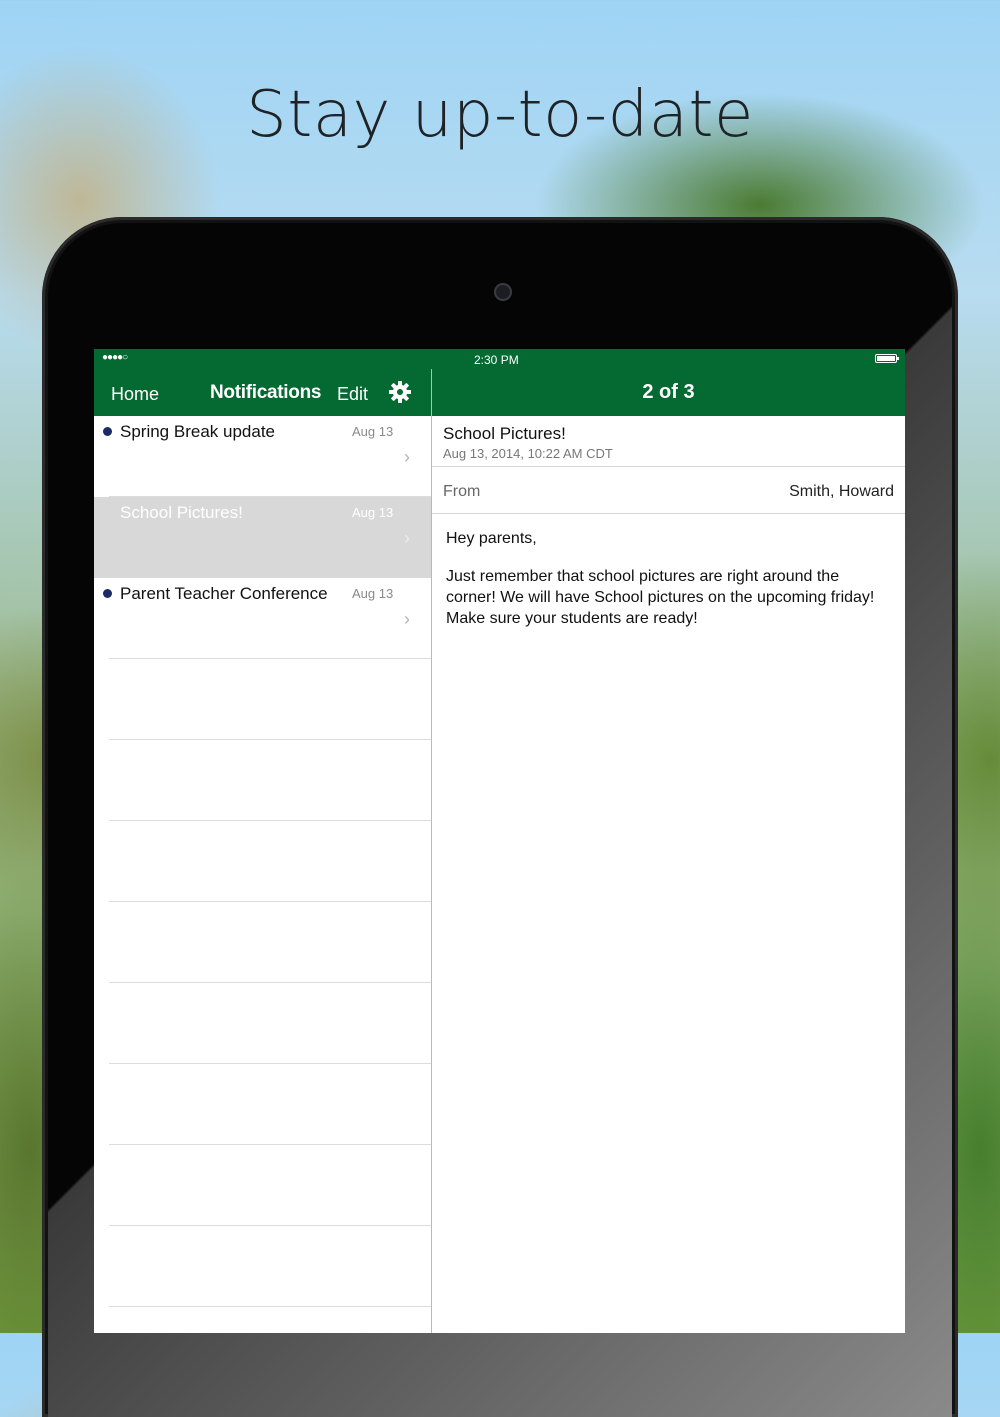  I want to click on status-time: 2:30 PM, so click(496, 360).